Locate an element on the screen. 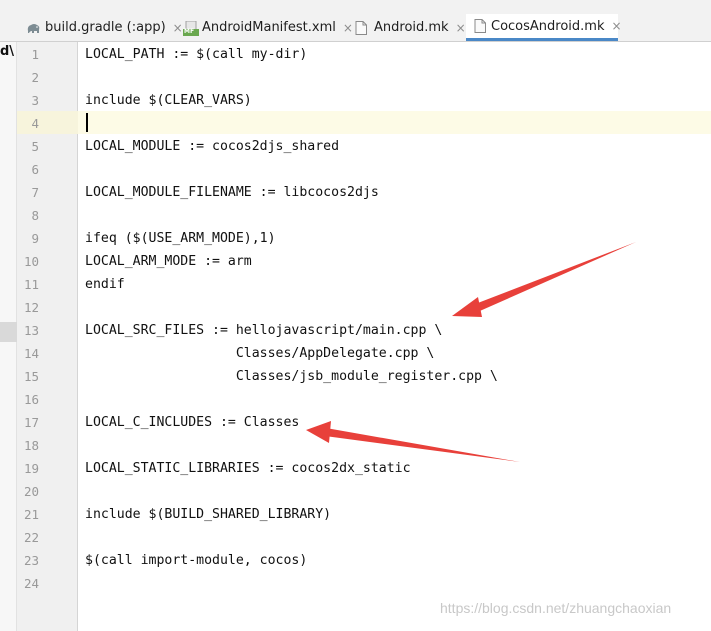 The height and width of the screenshot is (631, 711). arrow-to-local-c-includes is located at coordinates (413, 441).